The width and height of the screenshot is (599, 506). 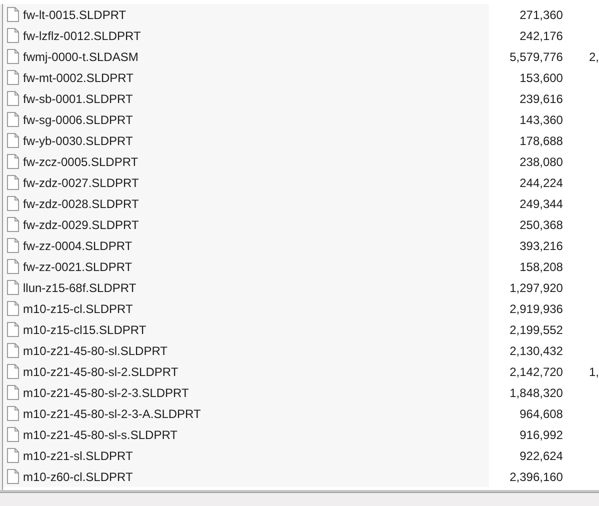 I want to click on file-size: 153,600, so click(x=541, y=78).